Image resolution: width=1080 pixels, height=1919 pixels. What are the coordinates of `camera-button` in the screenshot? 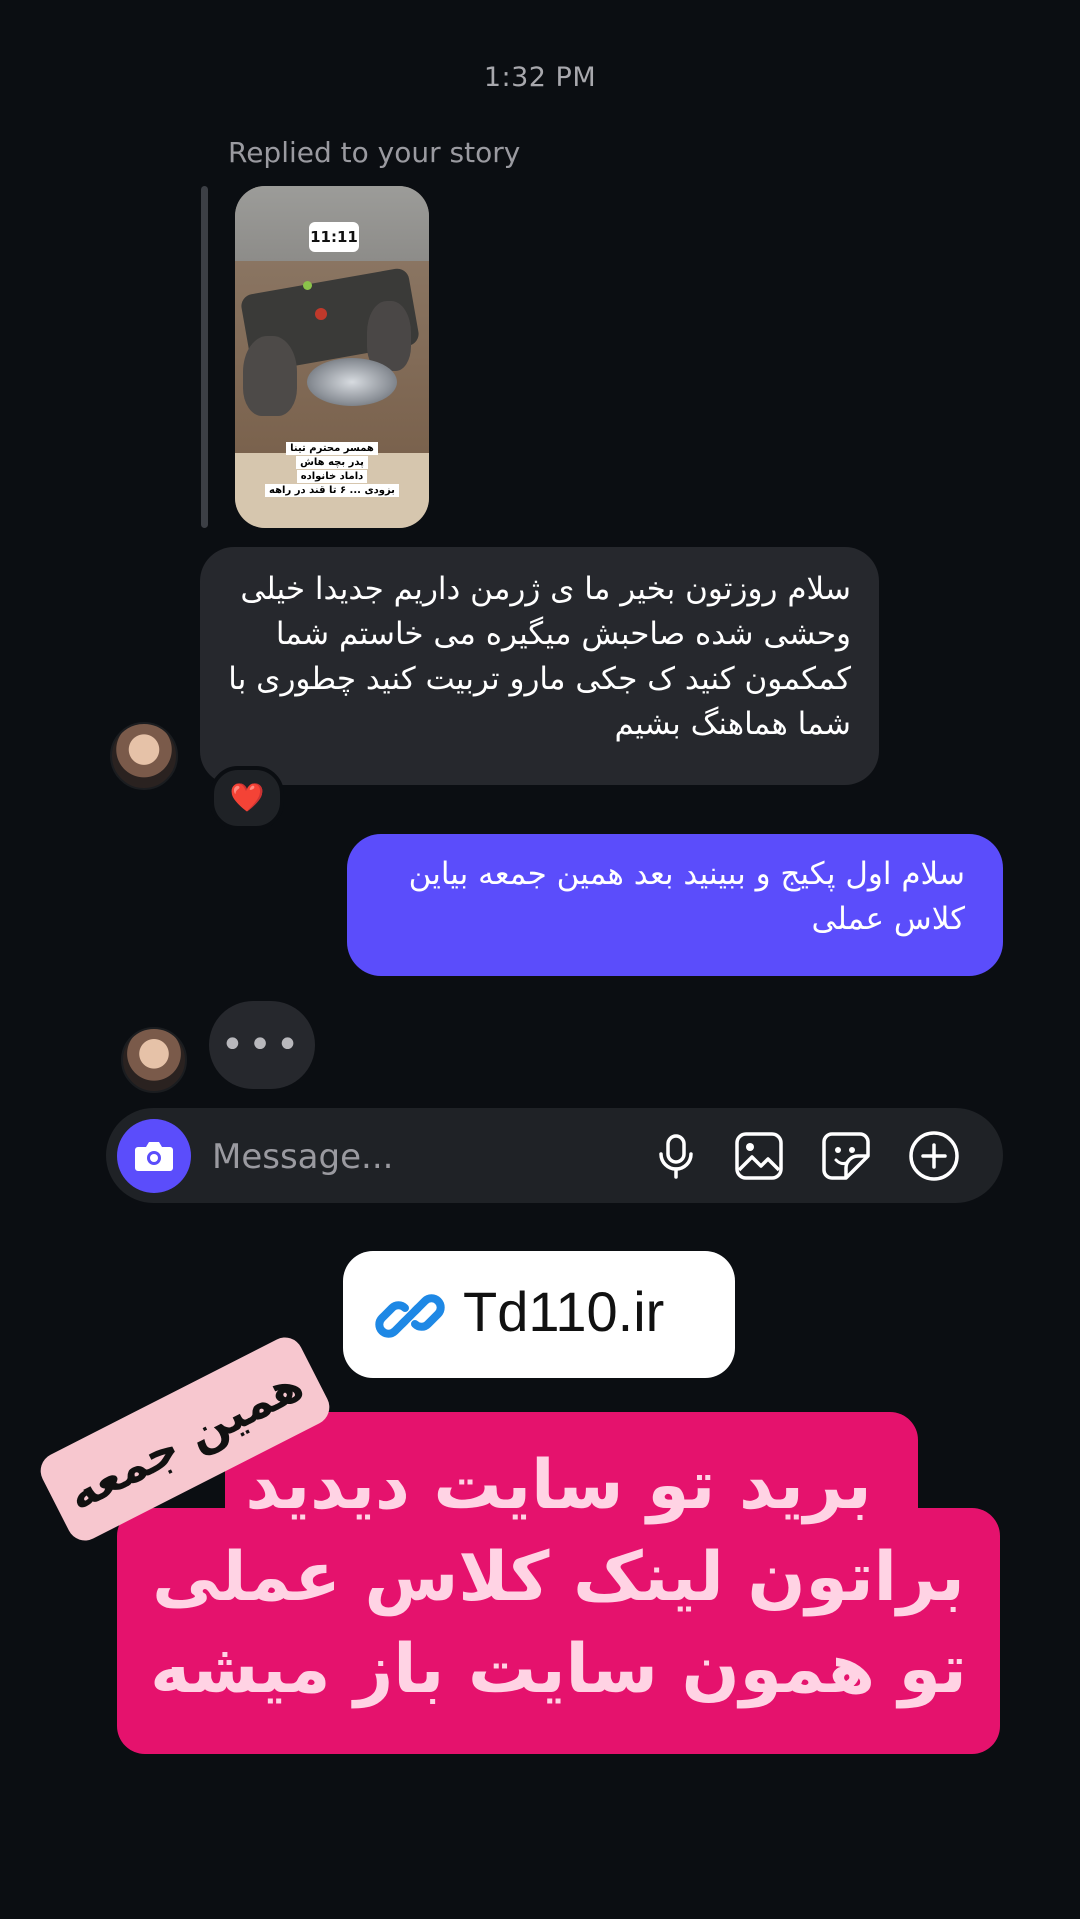 It's located at (154, 1156).